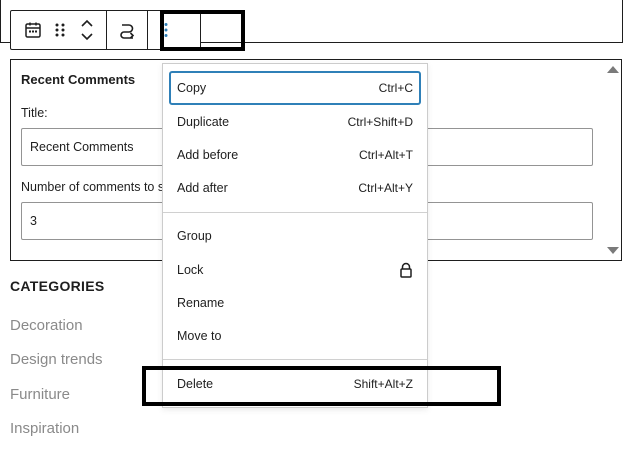 The height and width of the screenshot is (458, 640). What do you see at coordinates (295, 88) in the screenshot?
I see `menu-item-copy: Copy Ctrl+C` at bounding box center [295, 88].